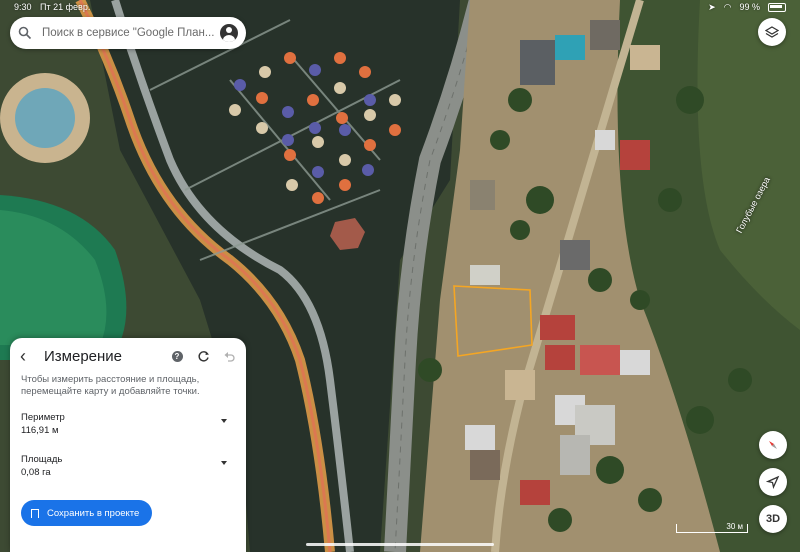  What do you see at coordinates (777, 7) in the screenshot?
I see `battery-icon` at bounding box center [777, 7].